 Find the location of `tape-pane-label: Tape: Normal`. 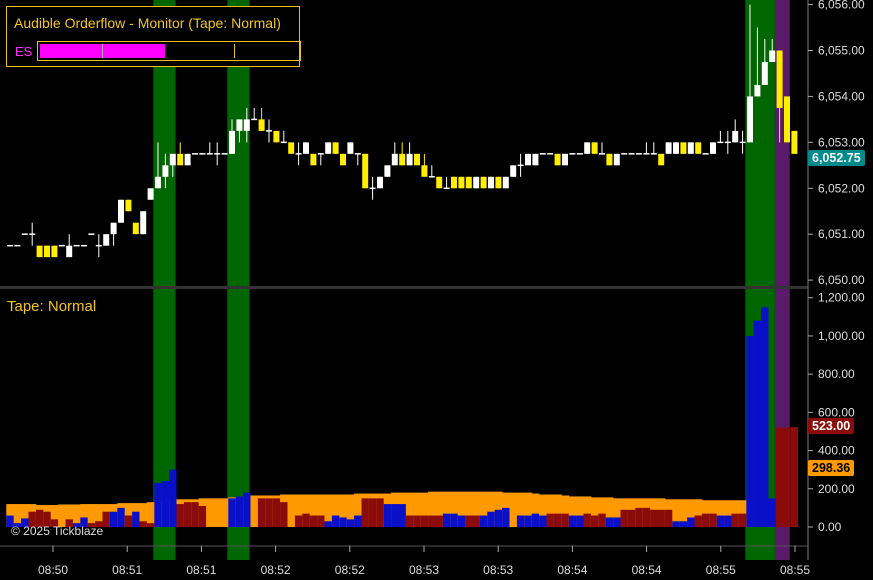

tape-pane-label: Tape: Normal is located at coordinates (52, 306).